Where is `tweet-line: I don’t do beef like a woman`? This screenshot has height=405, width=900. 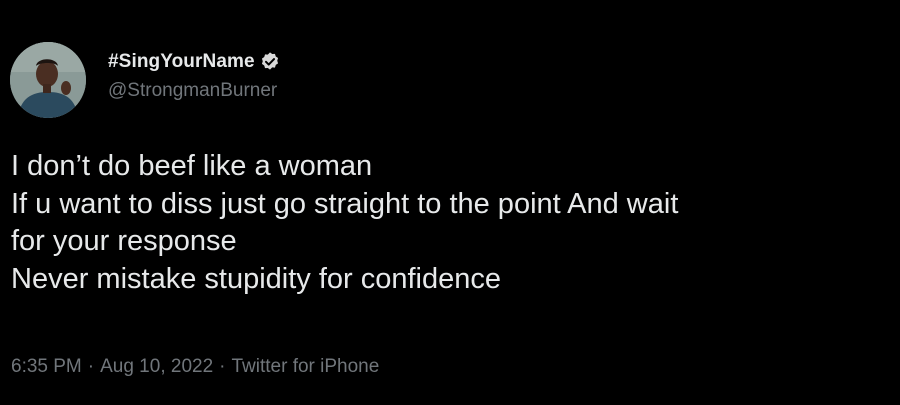
tweet-line: I don’t do beef like a woman is located at coordinates (192, 166).